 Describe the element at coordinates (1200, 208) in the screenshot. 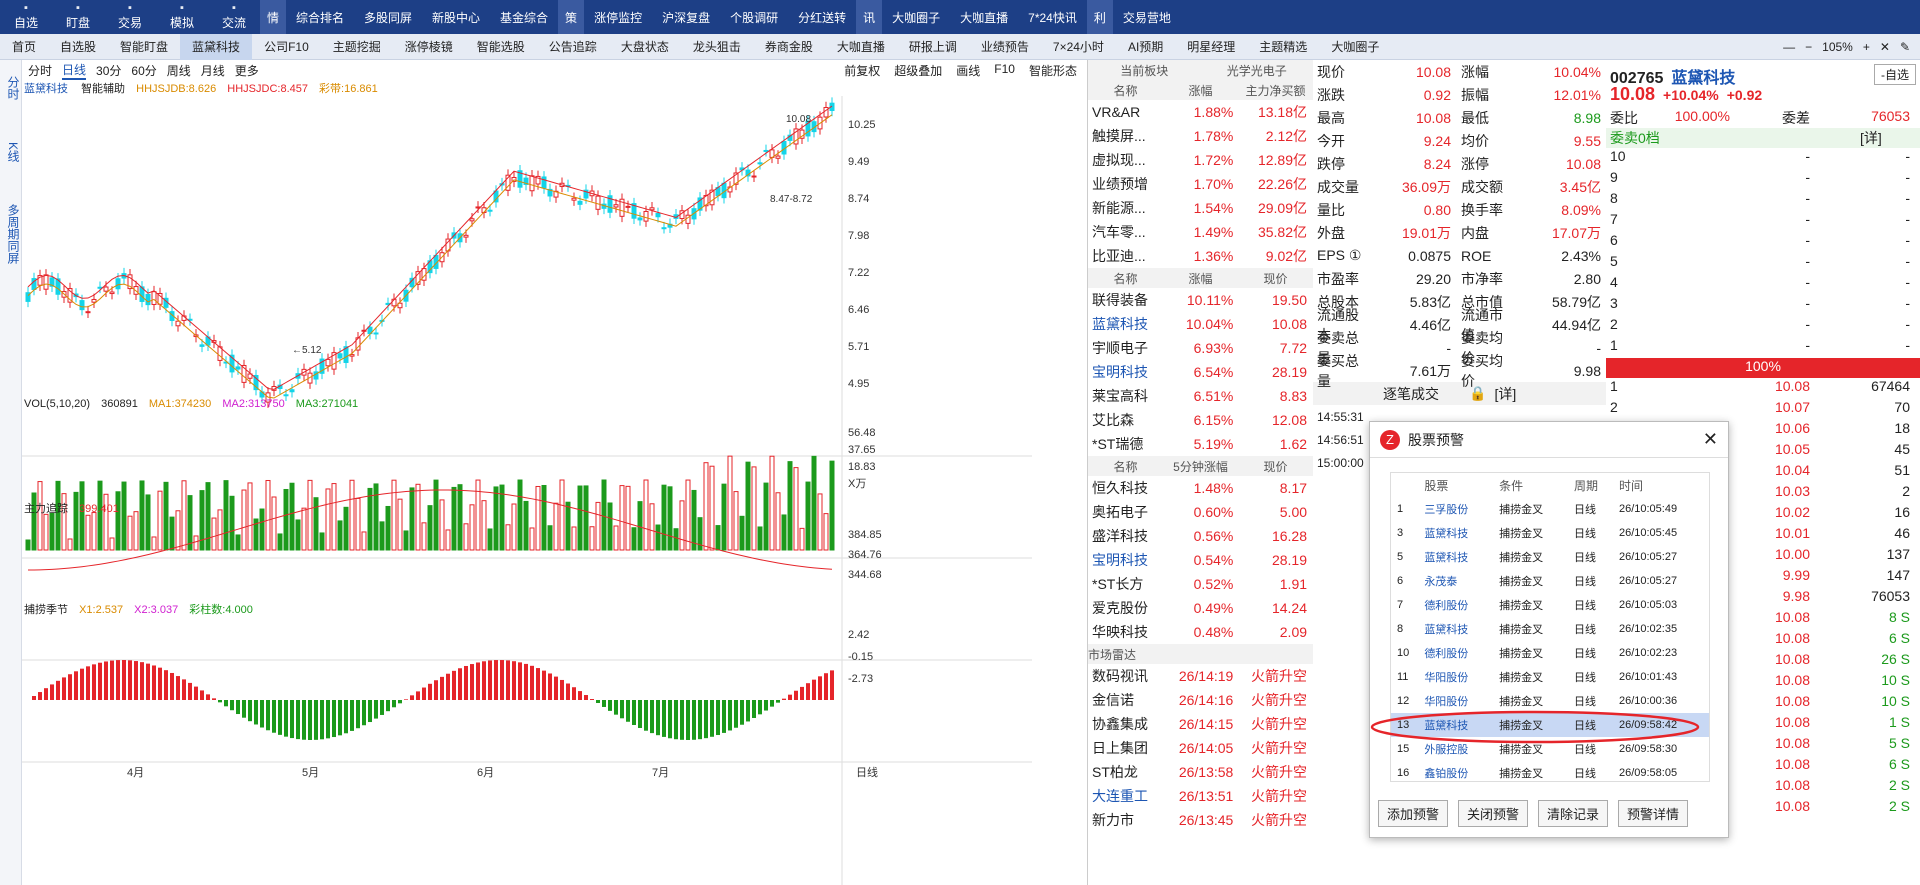

I see `sector-row: 新能源... 1.54% 29.09亿` at that location.